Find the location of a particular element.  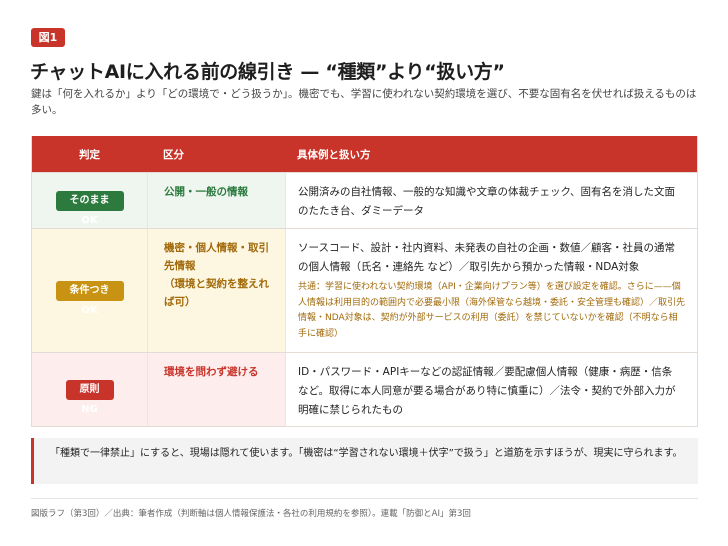

page-title: チャットAIに入れる前の線引き — “種類”より“扱い方” is located at coordinates (267, 72).